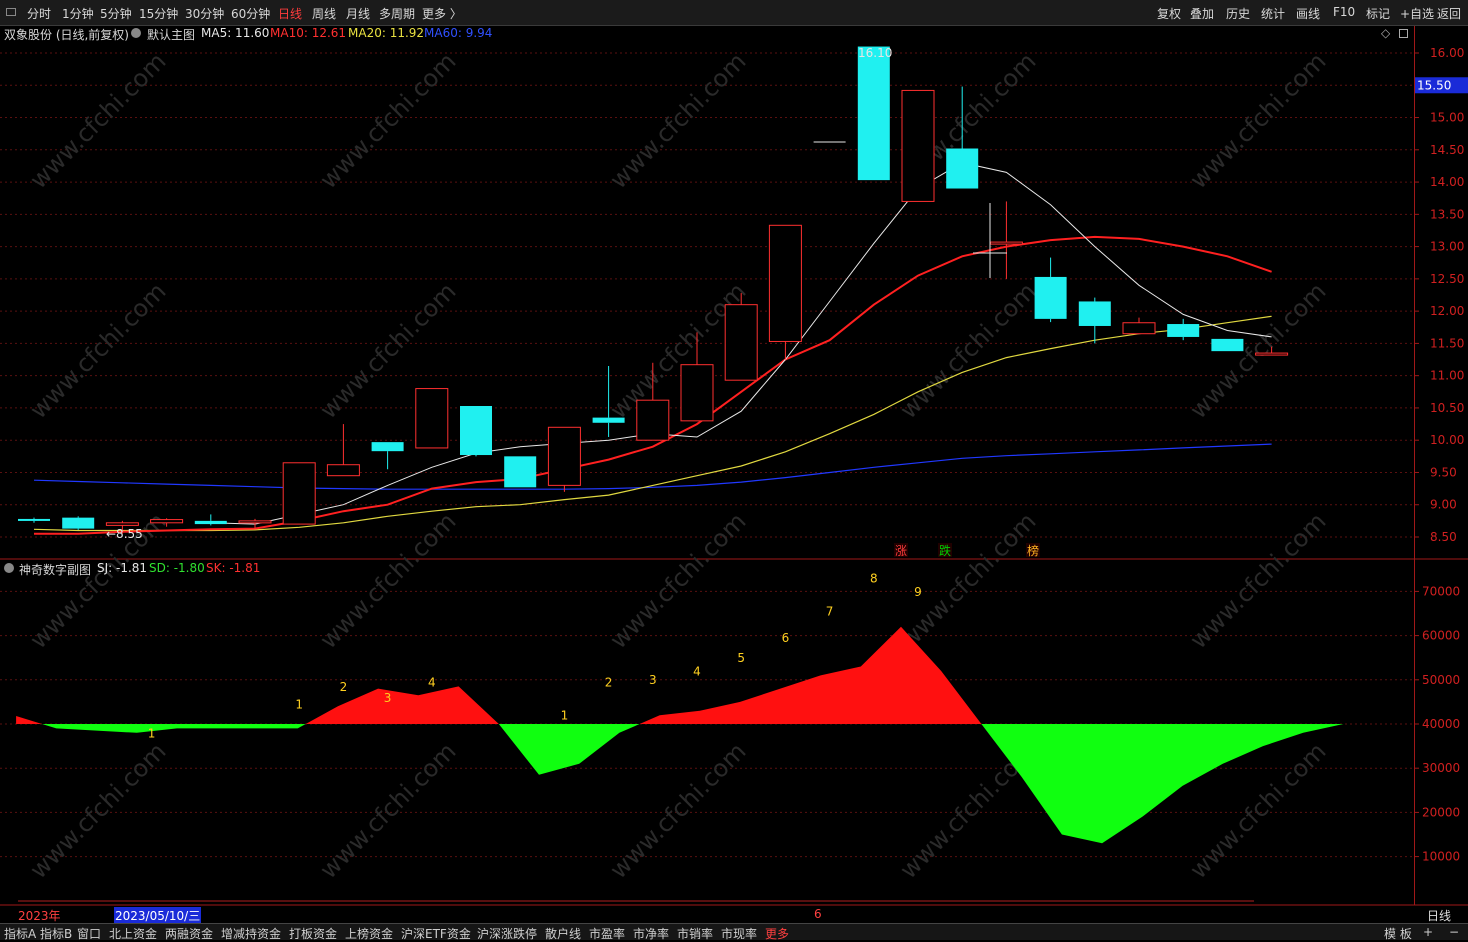 The image size is (1468, 942). Describe the element at coordinates (901, 550) in the screenshot. I see `event-marker: 涨` at that location.